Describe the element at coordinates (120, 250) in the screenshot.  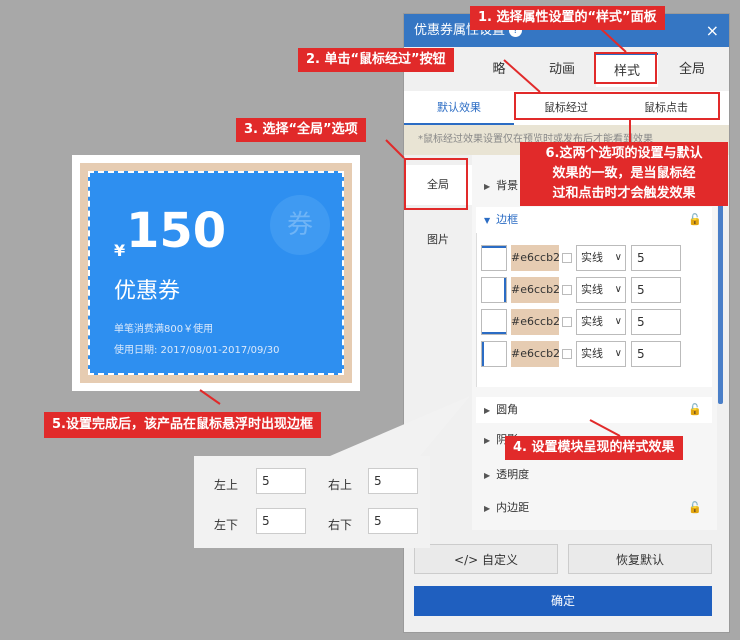
I see `coupon-currency: ¥` at that location.